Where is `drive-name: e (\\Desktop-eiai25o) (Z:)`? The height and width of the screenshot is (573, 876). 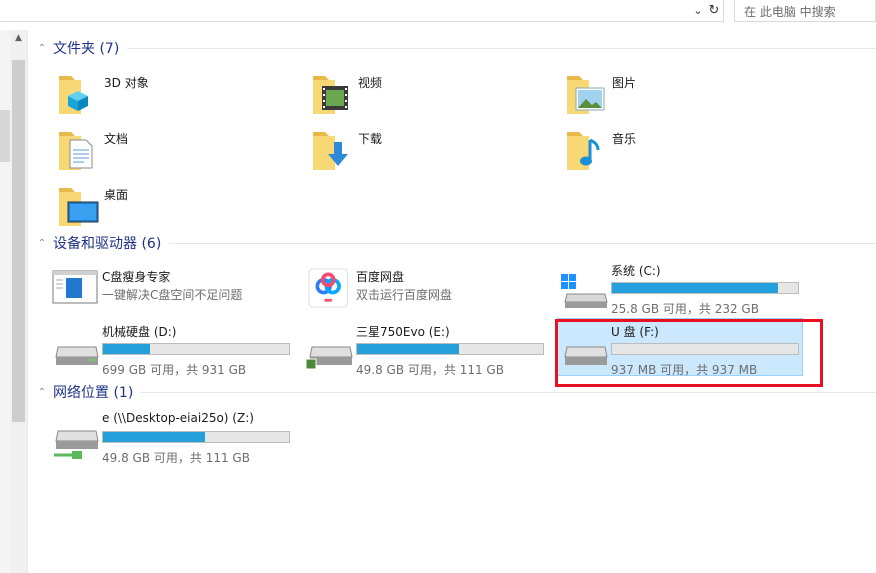
drive-name: e (\\Desktop-eiai25o) (Z:) is located at coordinates (178, 418).